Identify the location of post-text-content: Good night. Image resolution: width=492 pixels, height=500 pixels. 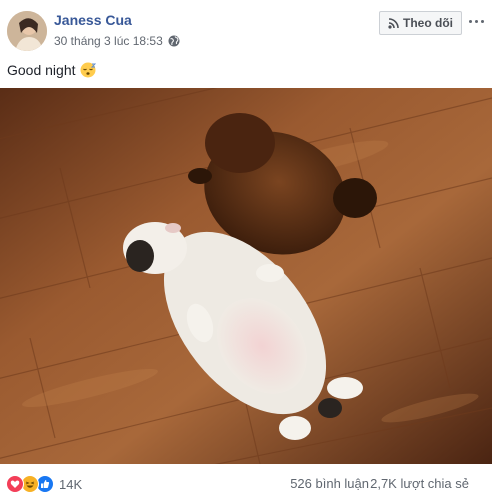
(41, 70).